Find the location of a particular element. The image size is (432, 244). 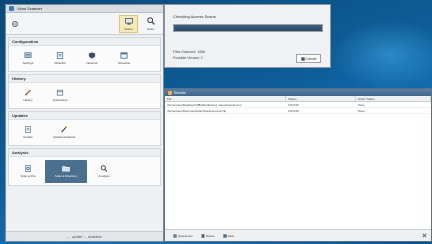

close-button is located at coordinates (424, 235).